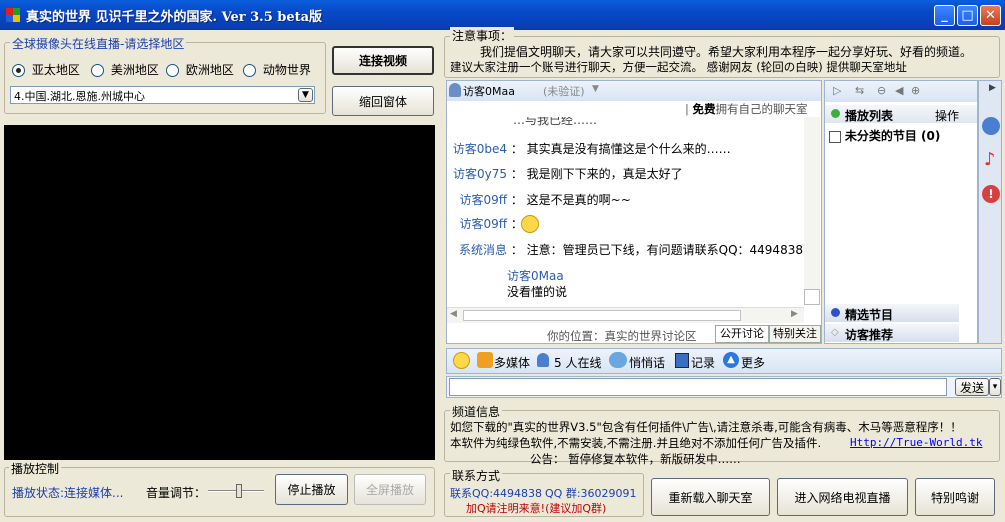  I want to click on message-sender: 访客0be4, so click(477, 148).